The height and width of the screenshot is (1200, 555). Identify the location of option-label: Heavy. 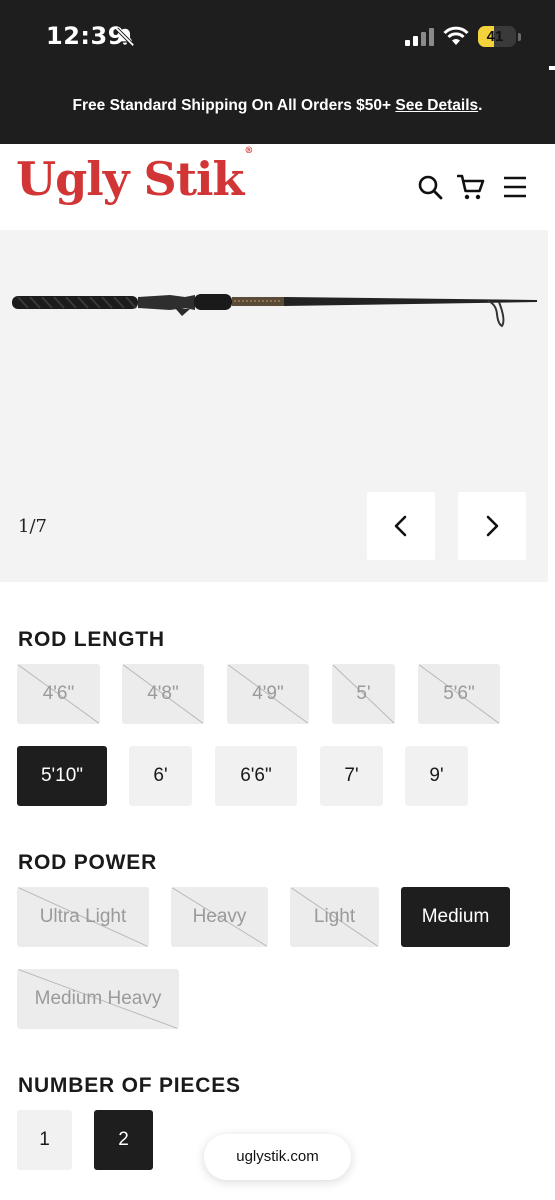
(219, 916).